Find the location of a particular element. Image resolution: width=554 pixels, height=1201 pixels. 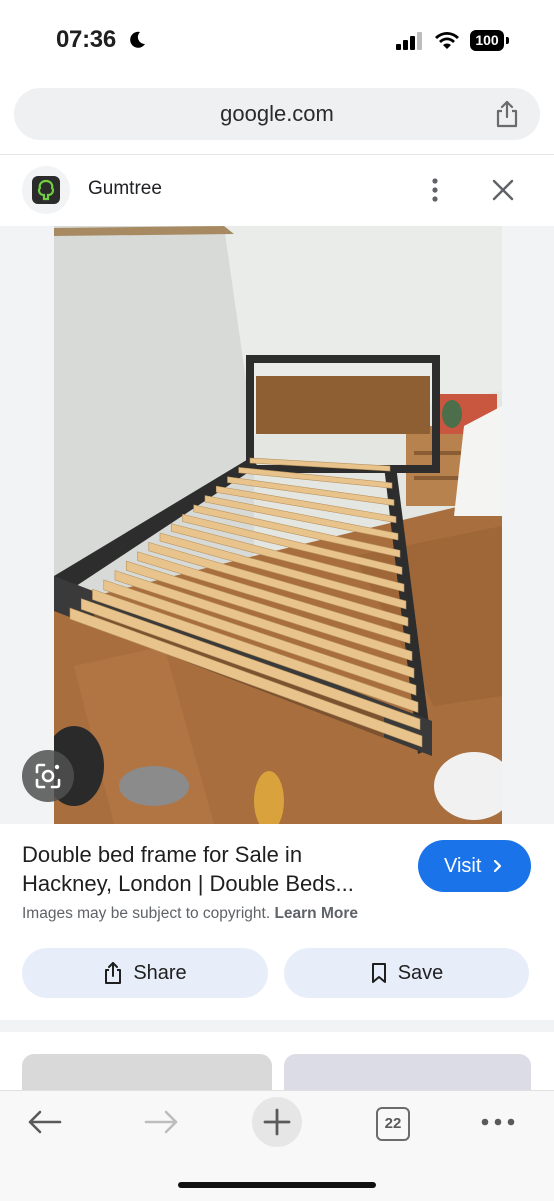

save-label: Save is located at coordinates (420, 972).